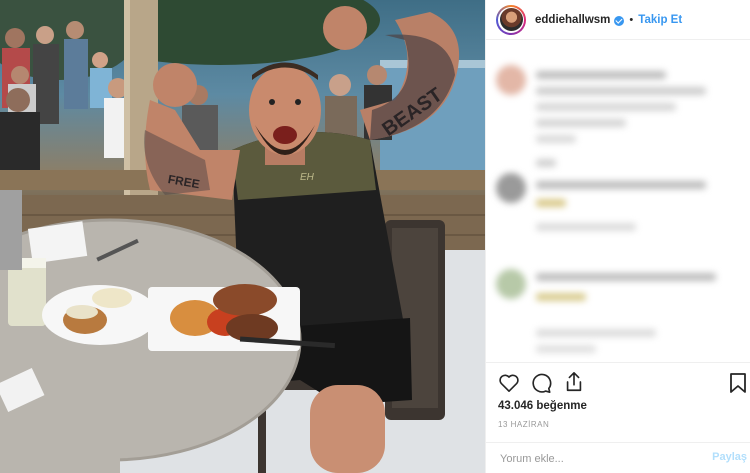 Image resolution: width=750 pixels, height=473 pixels. What do you see at coordinates (11, 230) in the screenshot?
I see `lantern` at bounding box center [11, 230].